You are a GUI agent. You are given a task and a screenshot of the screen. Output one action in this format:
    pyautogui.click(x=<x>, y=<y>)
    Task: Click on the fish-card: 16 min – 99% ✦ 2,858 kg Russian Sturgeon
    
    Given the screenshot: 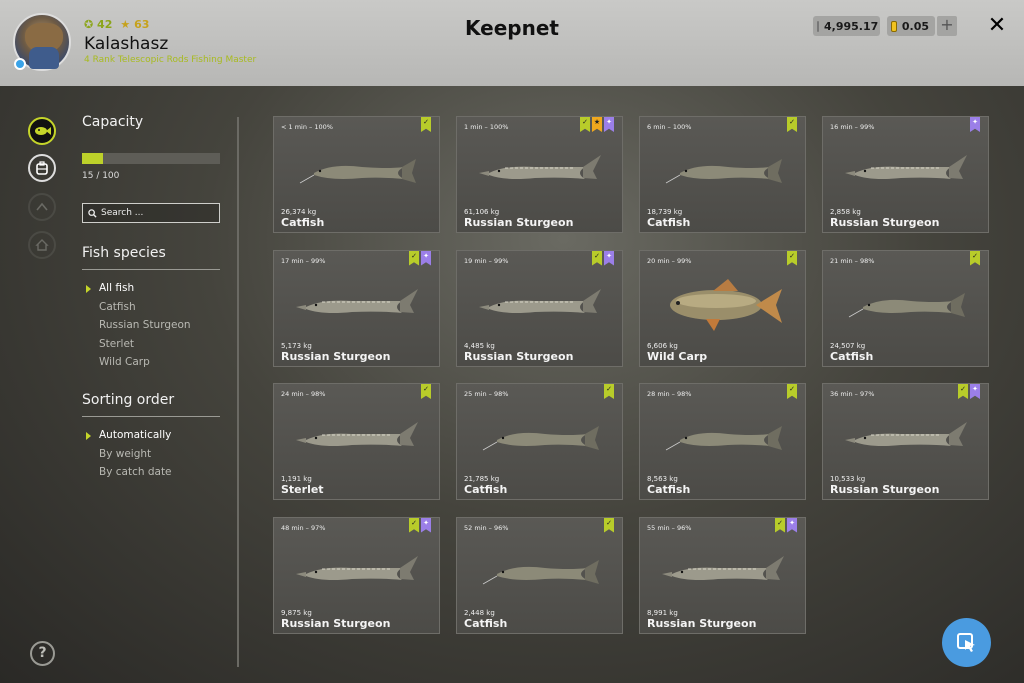 What is the action you would take?
    pyautogui.click(x=905, y=174)
    